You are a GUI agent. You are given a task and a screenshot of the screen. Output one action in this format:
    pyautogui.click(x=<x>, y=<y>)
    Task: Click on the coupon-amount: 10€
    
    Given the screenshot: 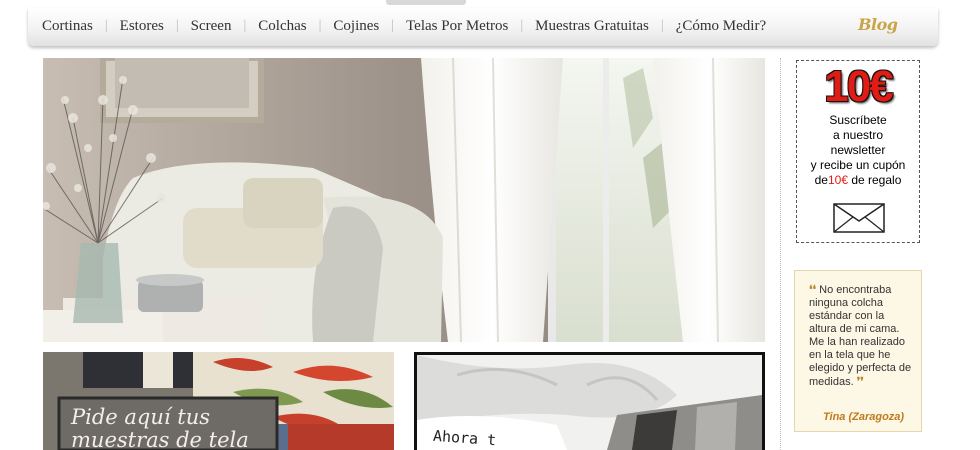 What is the action you would take?
    pyautogui.click(x=858, y=86)
    